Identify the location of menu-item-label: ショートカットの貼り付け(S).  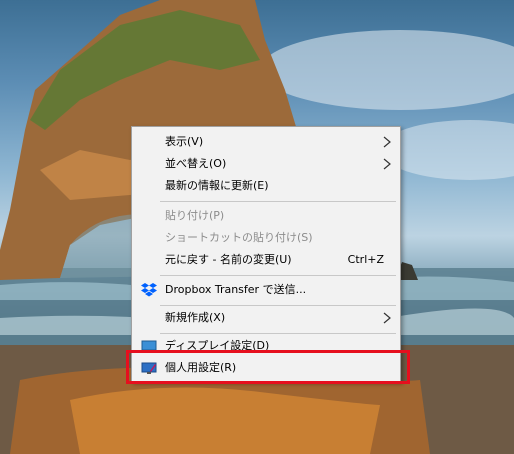
(239, 237).